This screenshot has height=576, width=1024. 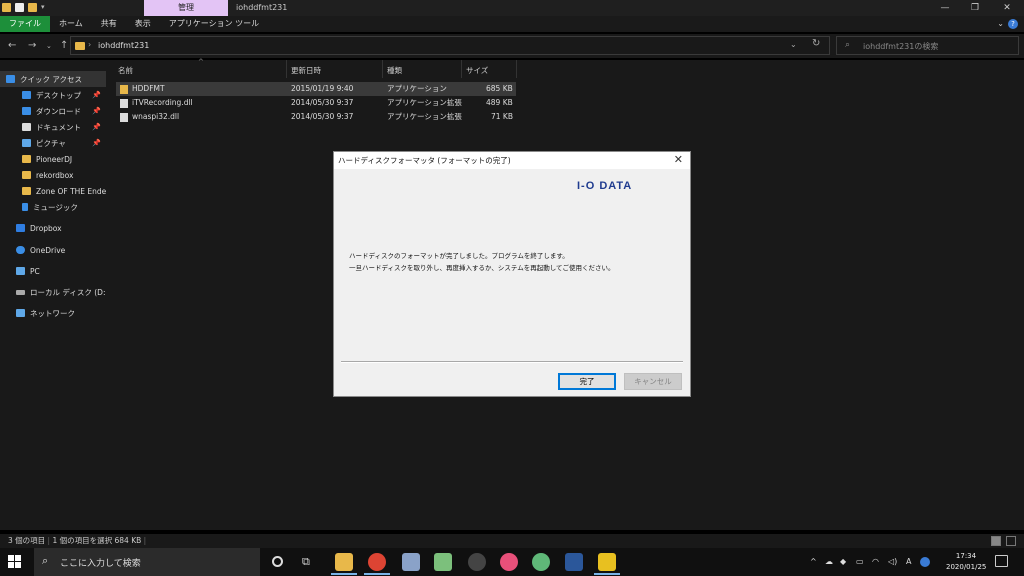 I want to click on column-header-type: 種類, so click(x=394, y=71).